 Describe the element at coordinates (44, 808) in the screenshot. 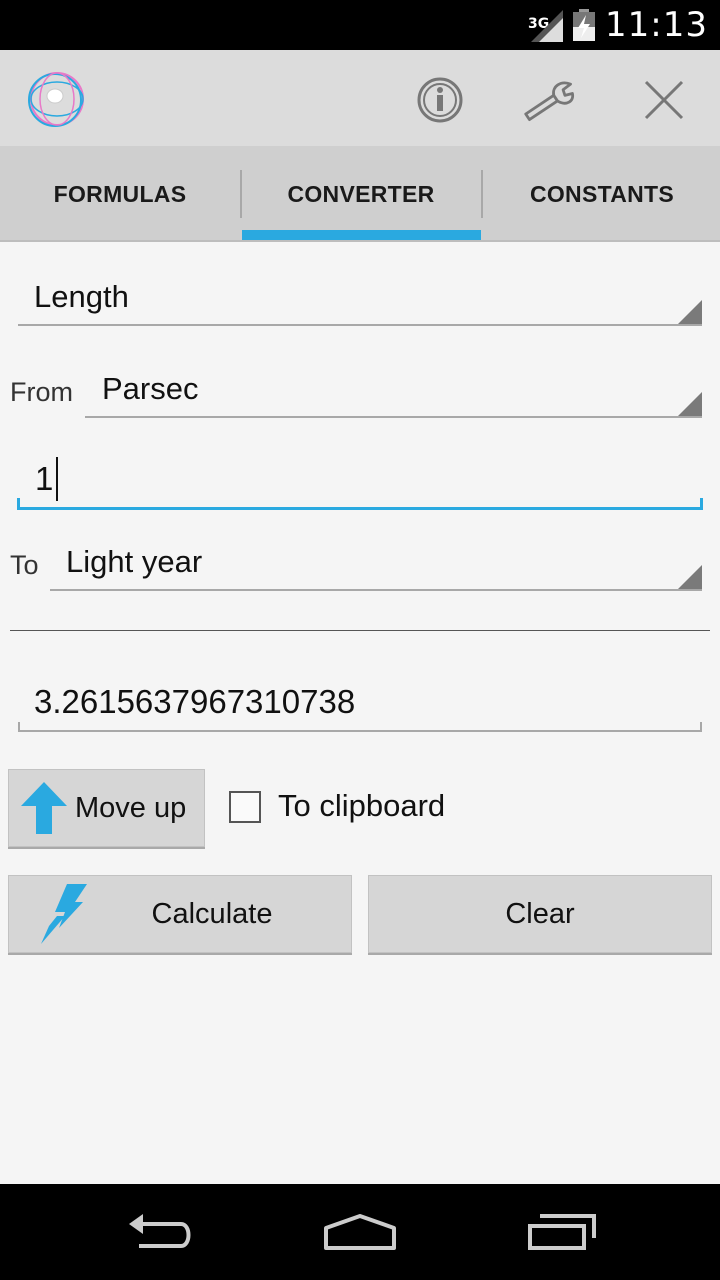

I see `arrow-up-icon` at that location.